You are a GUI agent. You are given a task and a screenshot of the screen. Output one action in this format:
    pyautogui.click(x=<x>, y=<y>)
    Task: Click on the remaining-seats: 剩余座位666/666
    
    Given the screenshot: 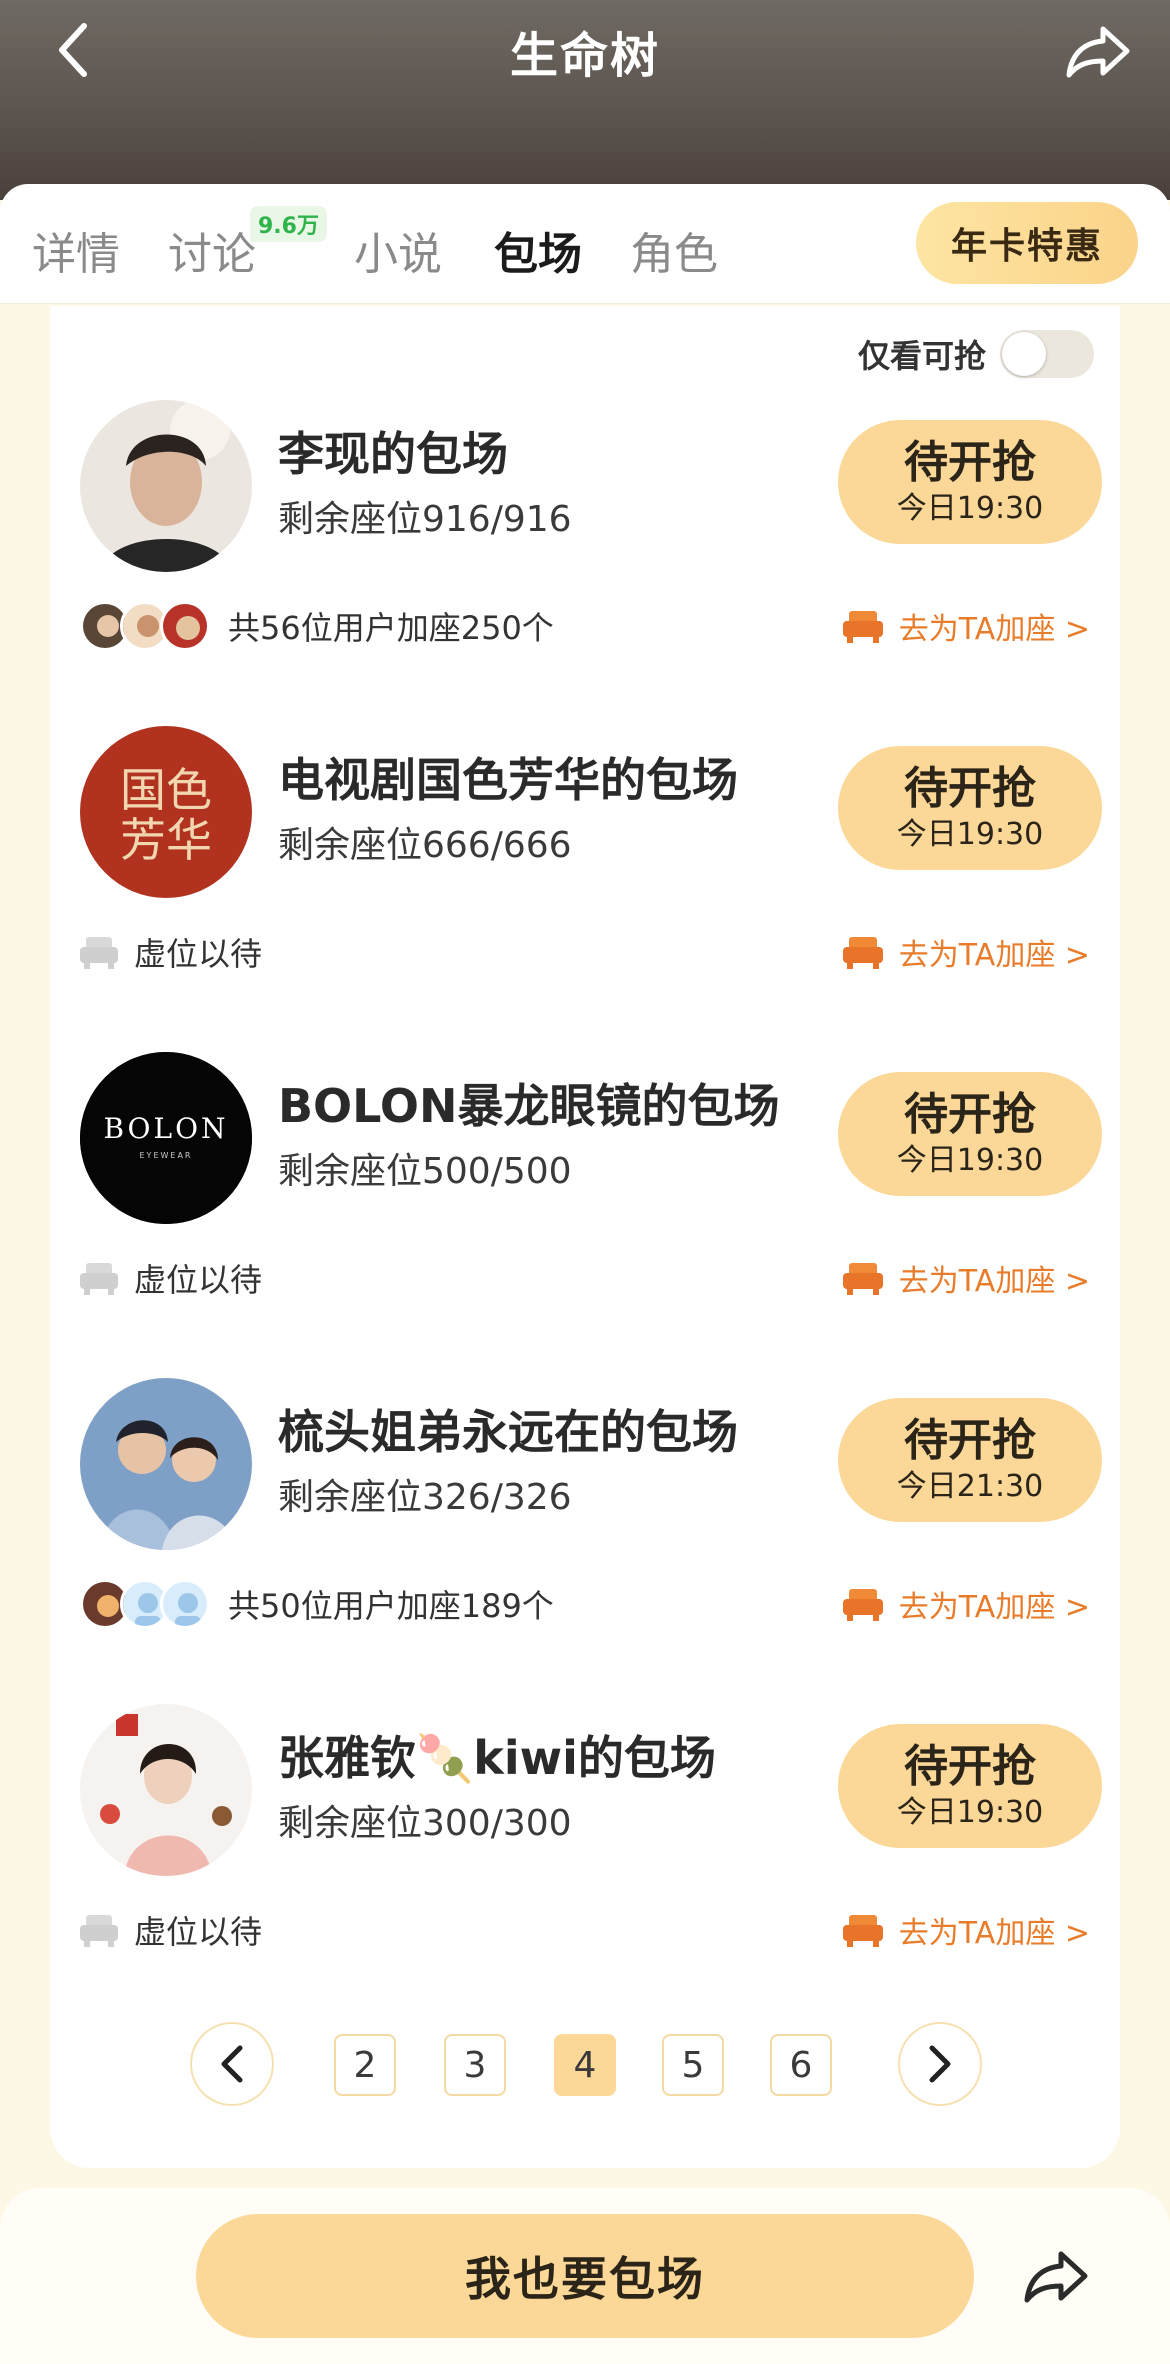 What is the action you would take?
    pyautogui.click(x=425, y=845)
    